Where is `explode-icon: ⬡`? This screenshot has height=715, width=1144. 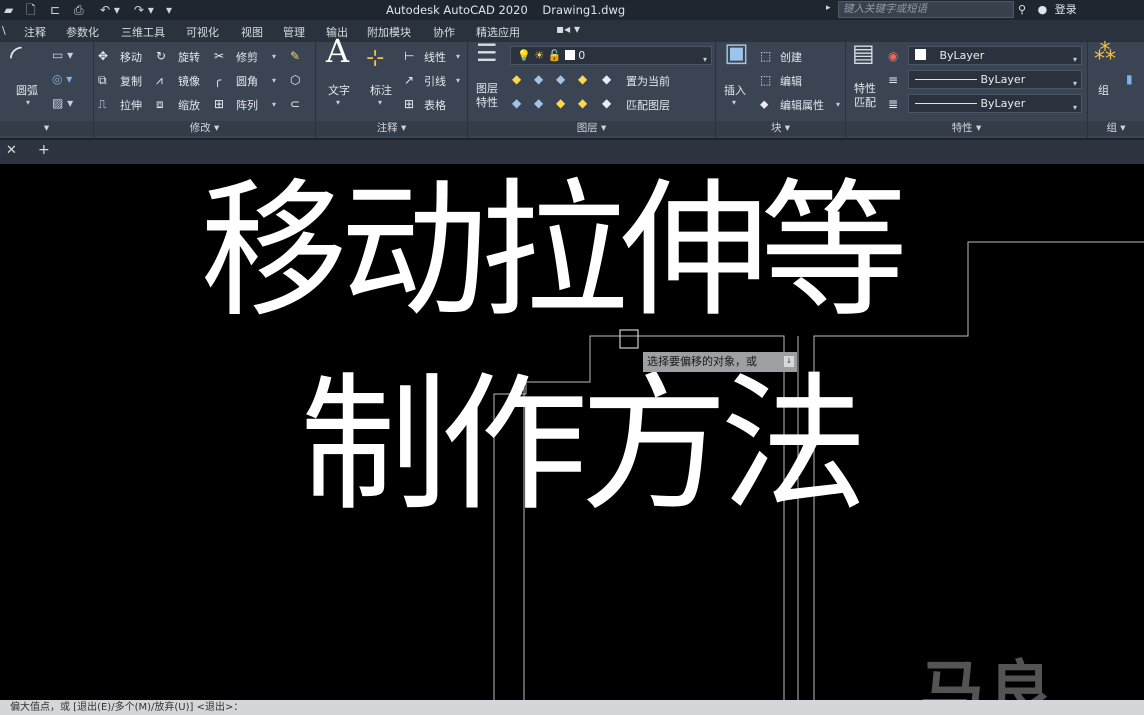
explode-icon: ⬡ is located at coordinates (295, 80).